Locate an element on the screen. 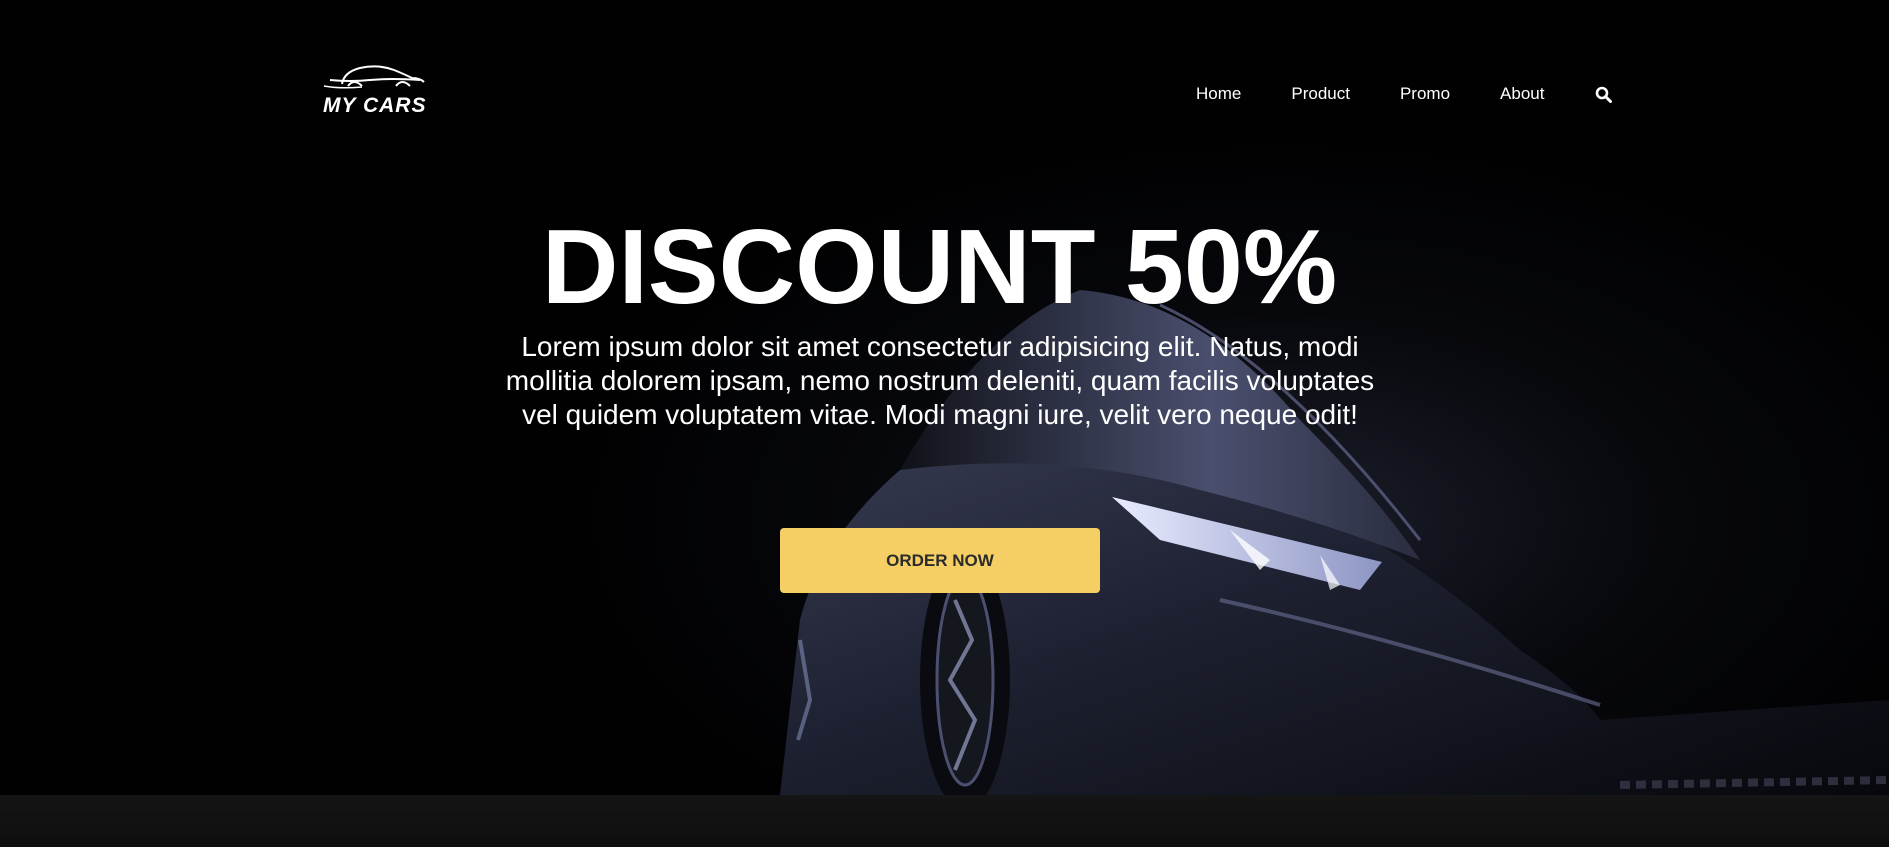 The image size is (1889, 847). main-nav: Home Product Promo About is located at coordinates (1404, 94).